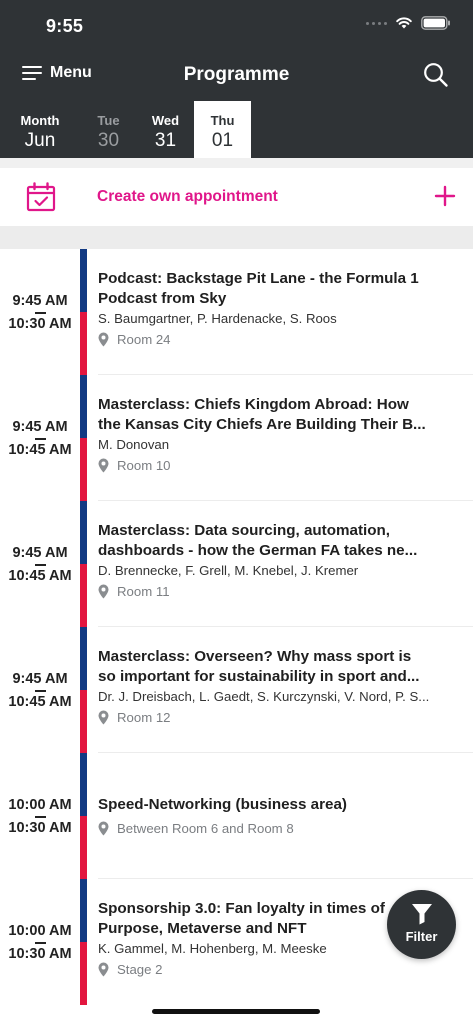 The width and height of the screenshot is (473, 1024). I want to click on plus-icon, so click(445, 196).